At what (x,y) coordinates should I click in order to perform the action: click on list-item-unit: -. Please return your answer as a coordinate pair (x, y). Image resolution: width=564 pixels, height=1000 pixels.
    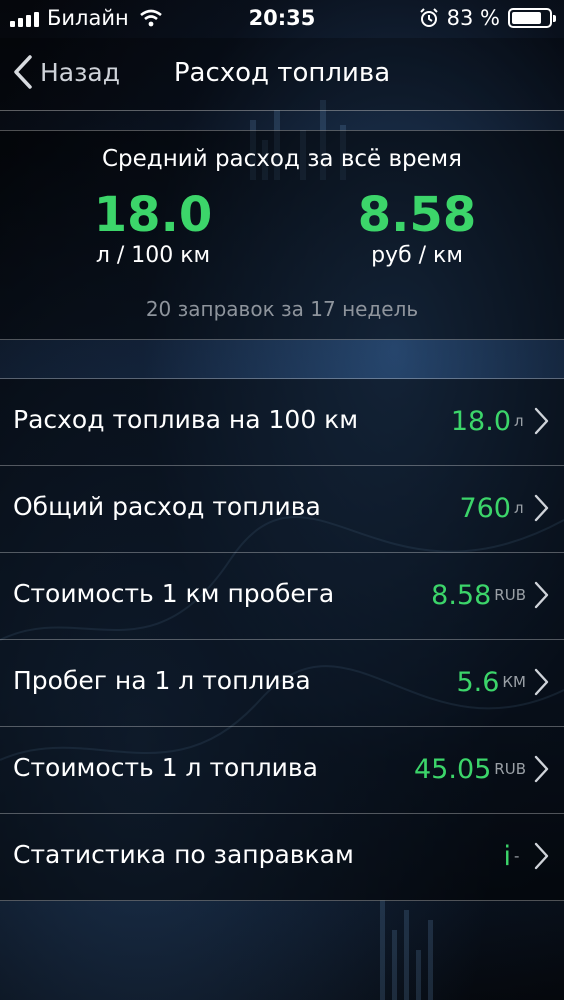
    Looking at the image, I should click on (517, 856).